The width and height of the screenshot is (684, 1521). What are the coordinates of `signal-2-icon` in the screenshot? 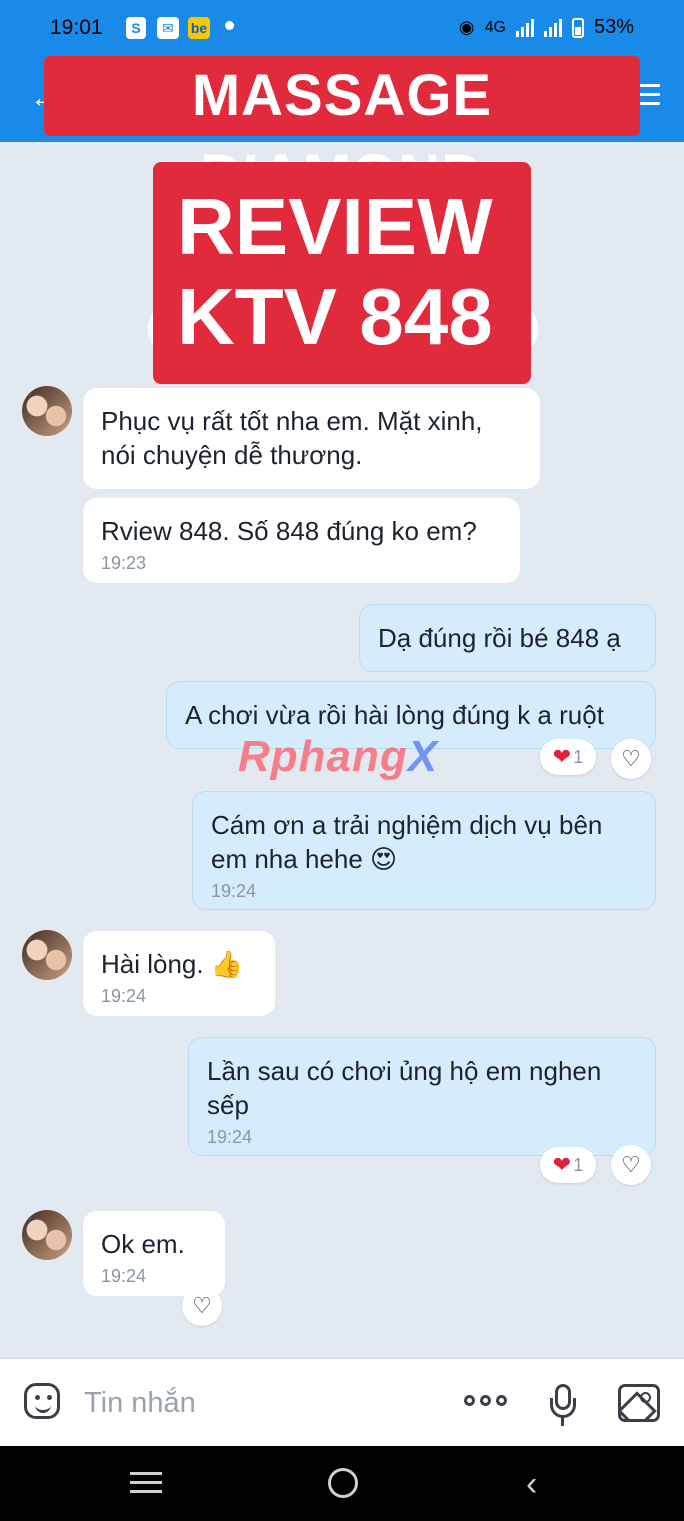 It's located at (552, 27).